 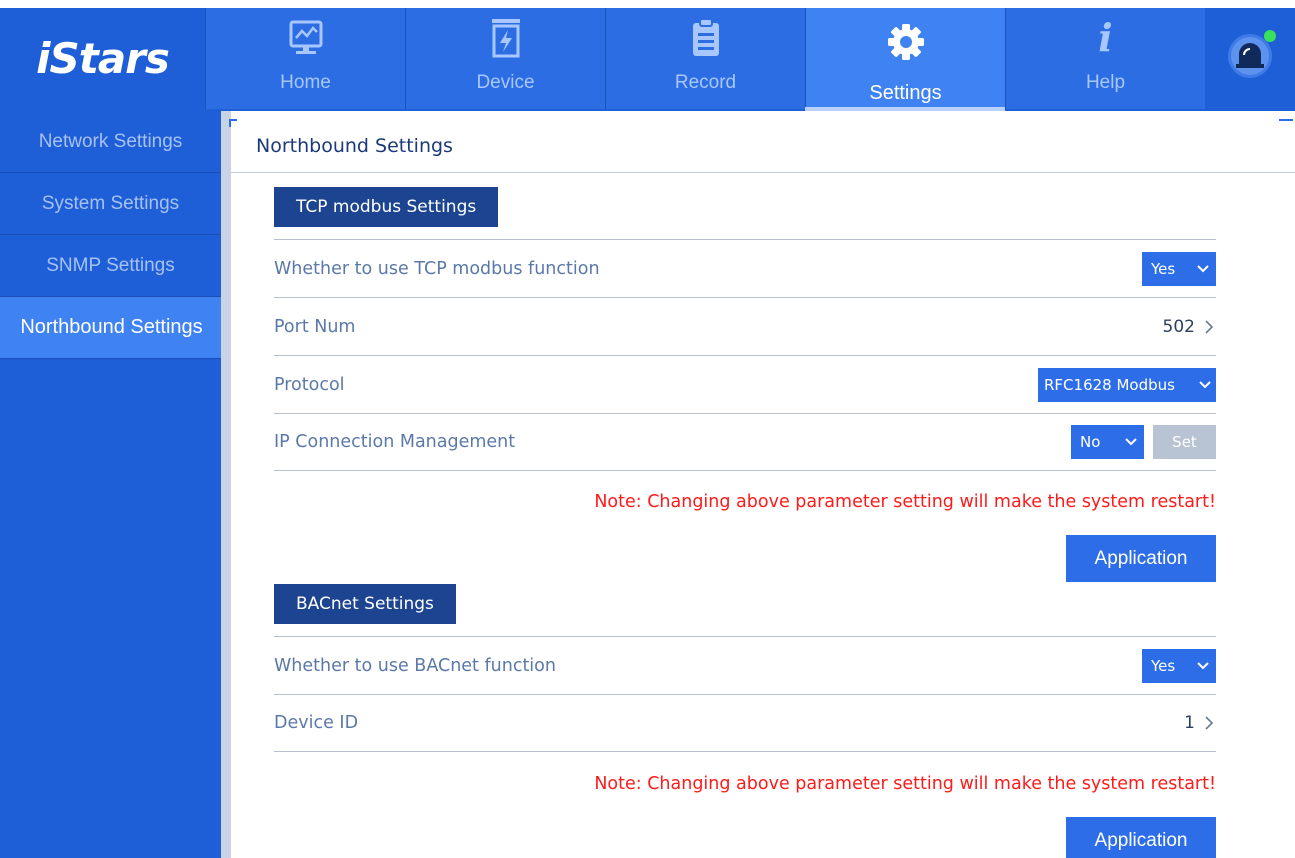 What do you see at coordinates (745, 442) in the screenshot?
I see `tcp-ip-management-row: IP Connection Management No Set` at bounding box center [745, 442].